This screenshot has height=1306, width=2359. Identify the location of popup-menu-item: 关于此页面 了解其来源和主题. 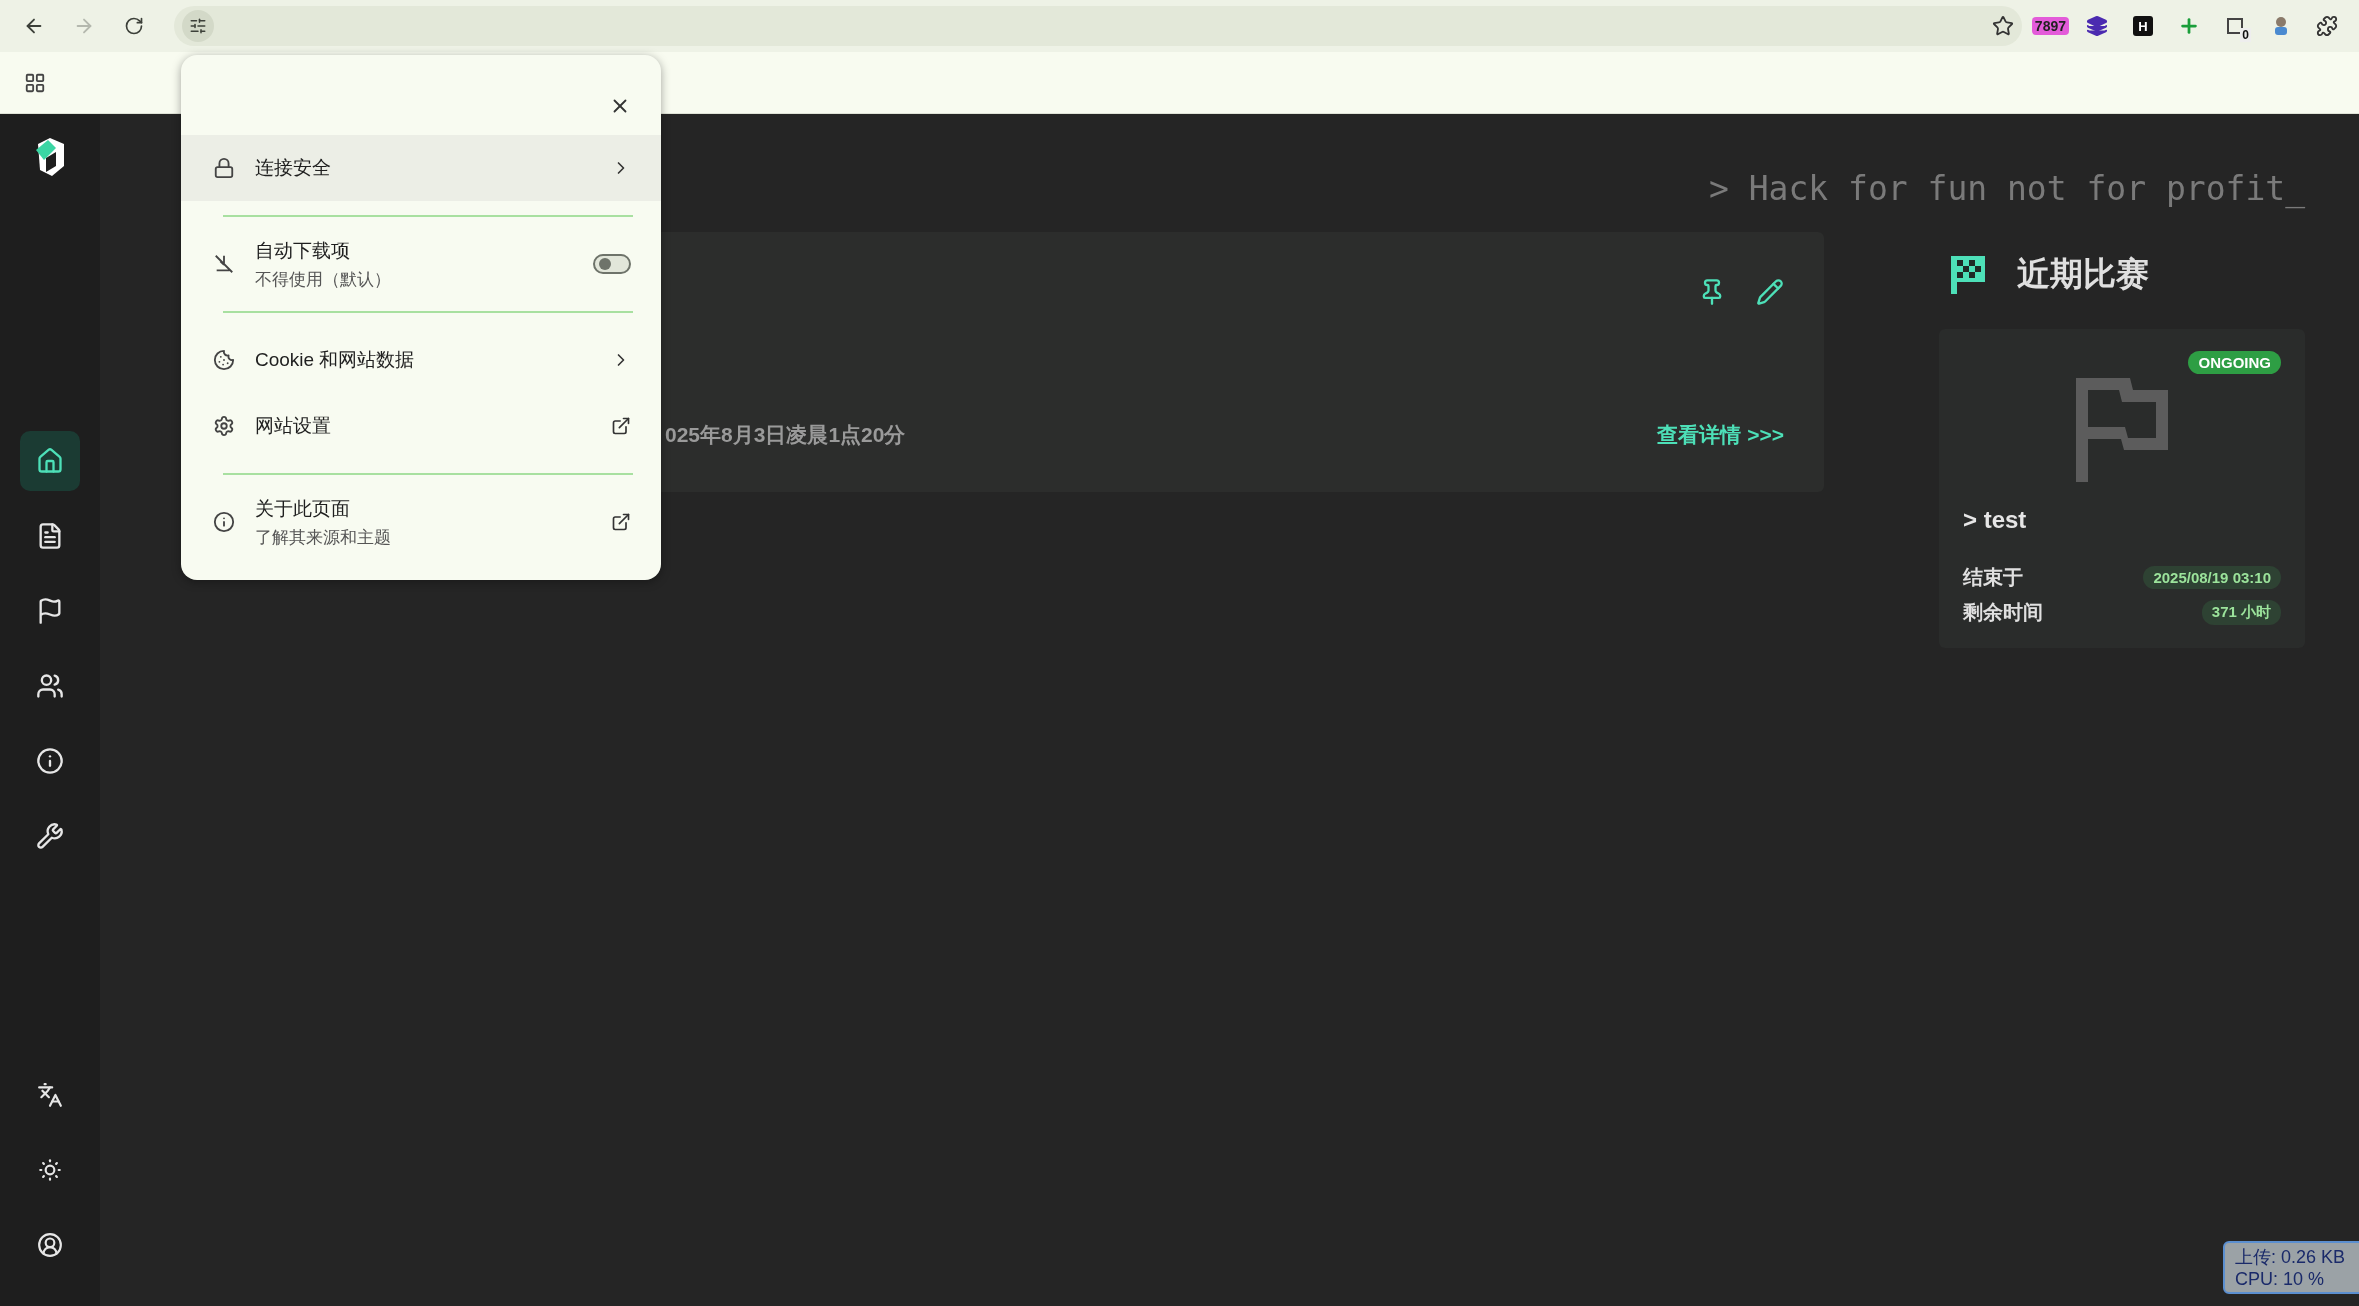
(421, 522).